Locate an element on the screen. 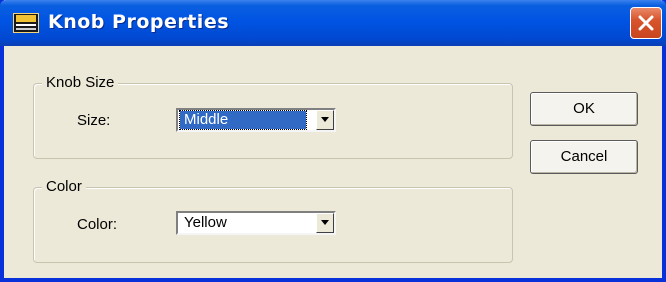 The height and width of the screenshot is (282, 666). window-title: Knob Properties is located at coordinates (139, 22).